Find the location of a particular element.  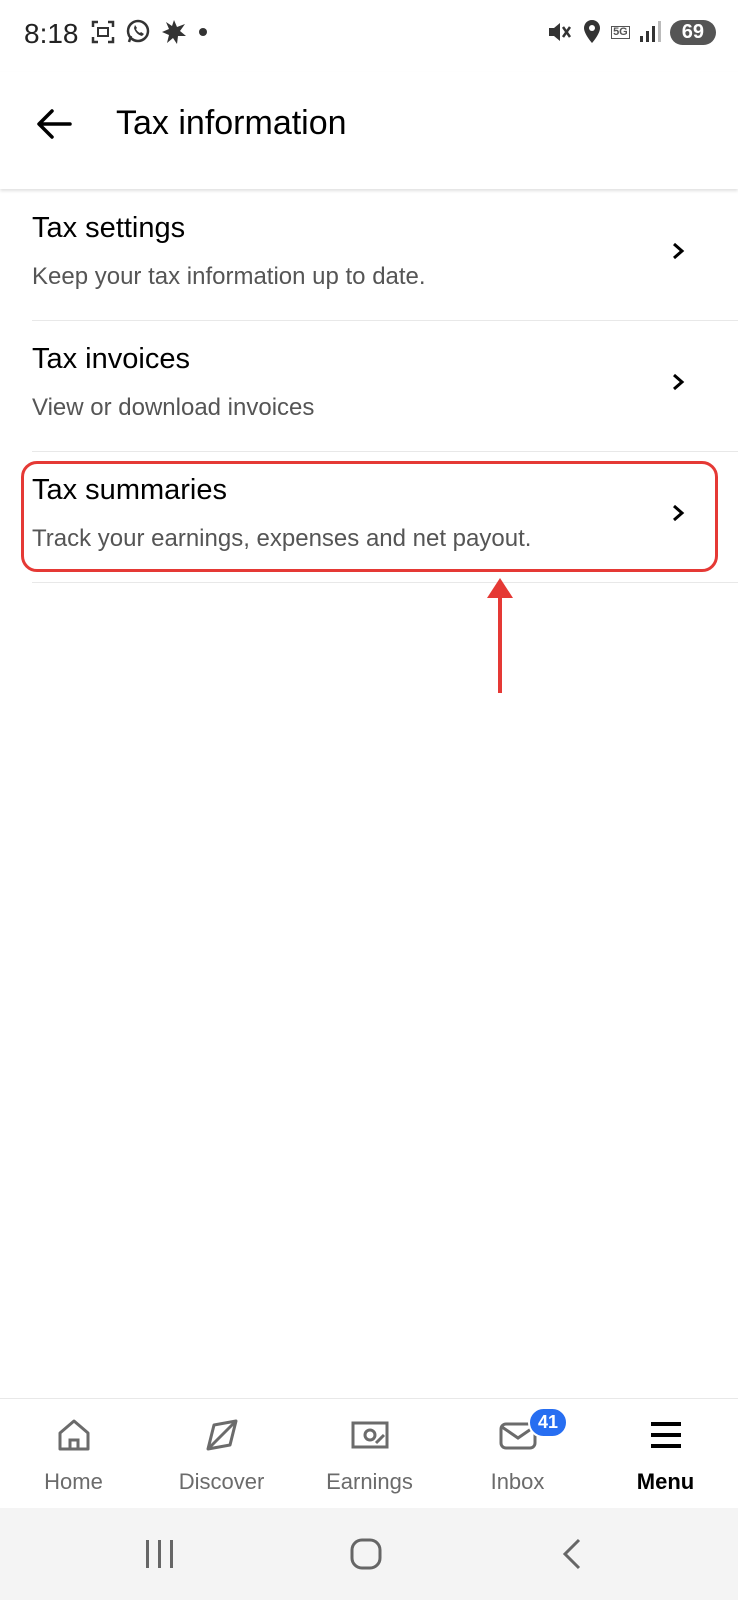

nav-label: Inbox is located at coordinates (517, 1481).